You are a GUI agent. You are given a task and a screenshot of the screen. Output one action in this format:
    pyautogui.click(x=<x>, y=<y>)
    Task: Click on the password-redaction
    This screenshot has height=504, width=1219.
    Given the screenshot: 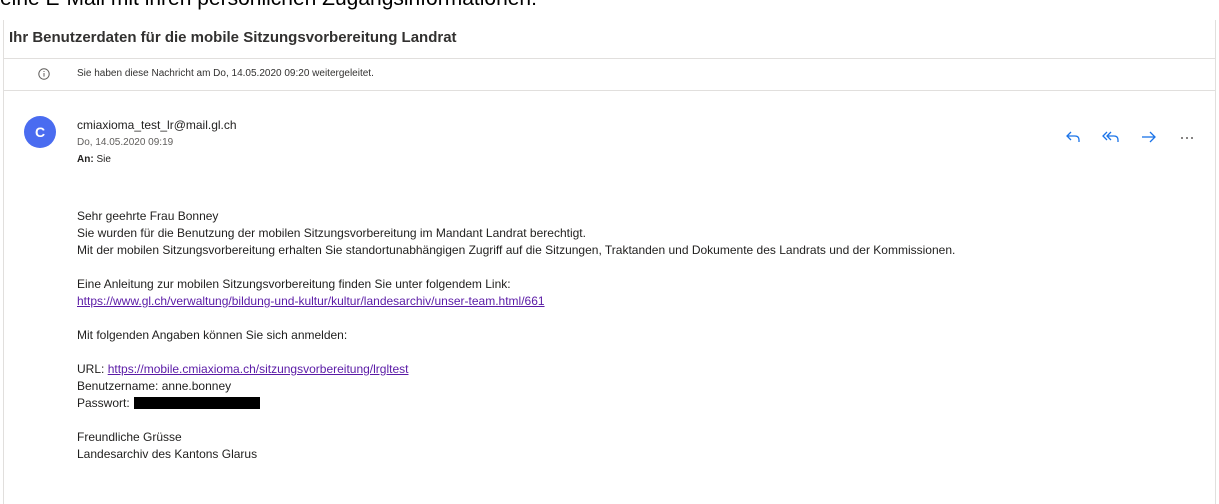 What is the action you would take?
    pyautogui.click(x=196, y=403)
    